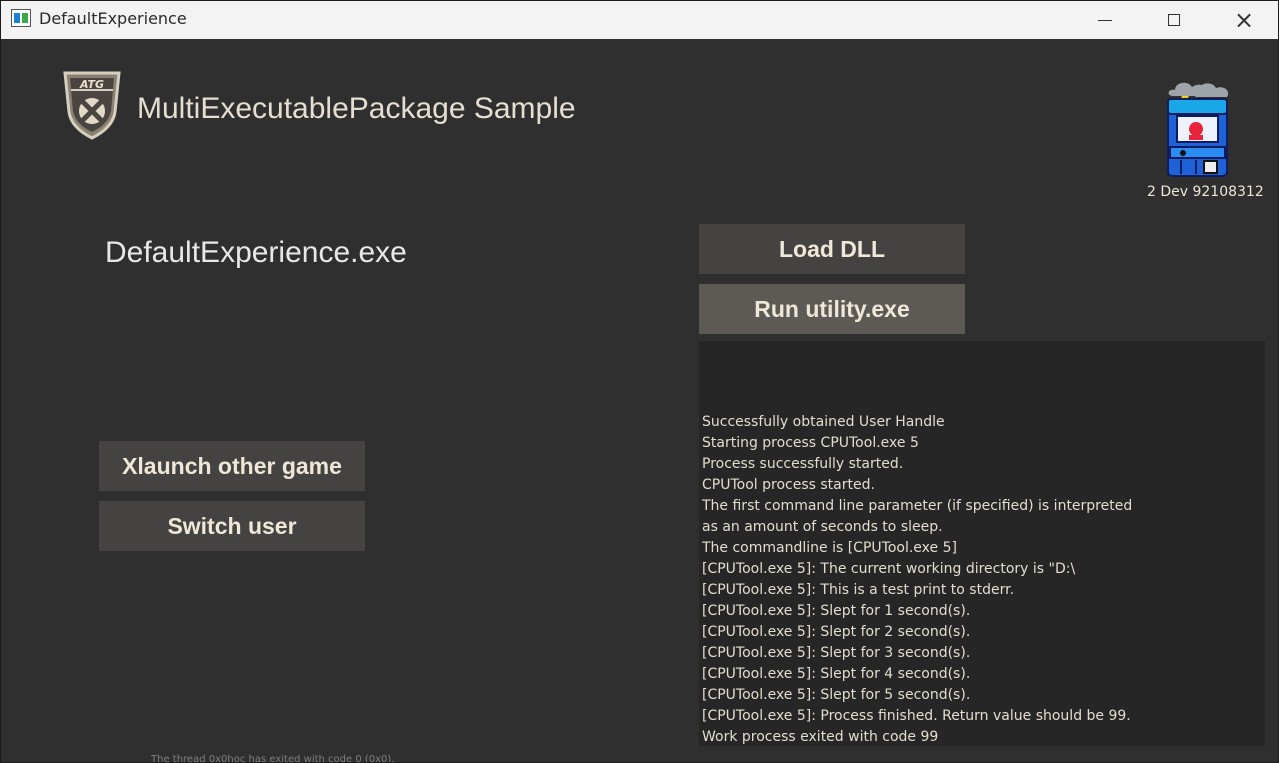 This screenshot has height=763, width=1279. I want to click on atg-logo-text: ATG, so click(91, 84).